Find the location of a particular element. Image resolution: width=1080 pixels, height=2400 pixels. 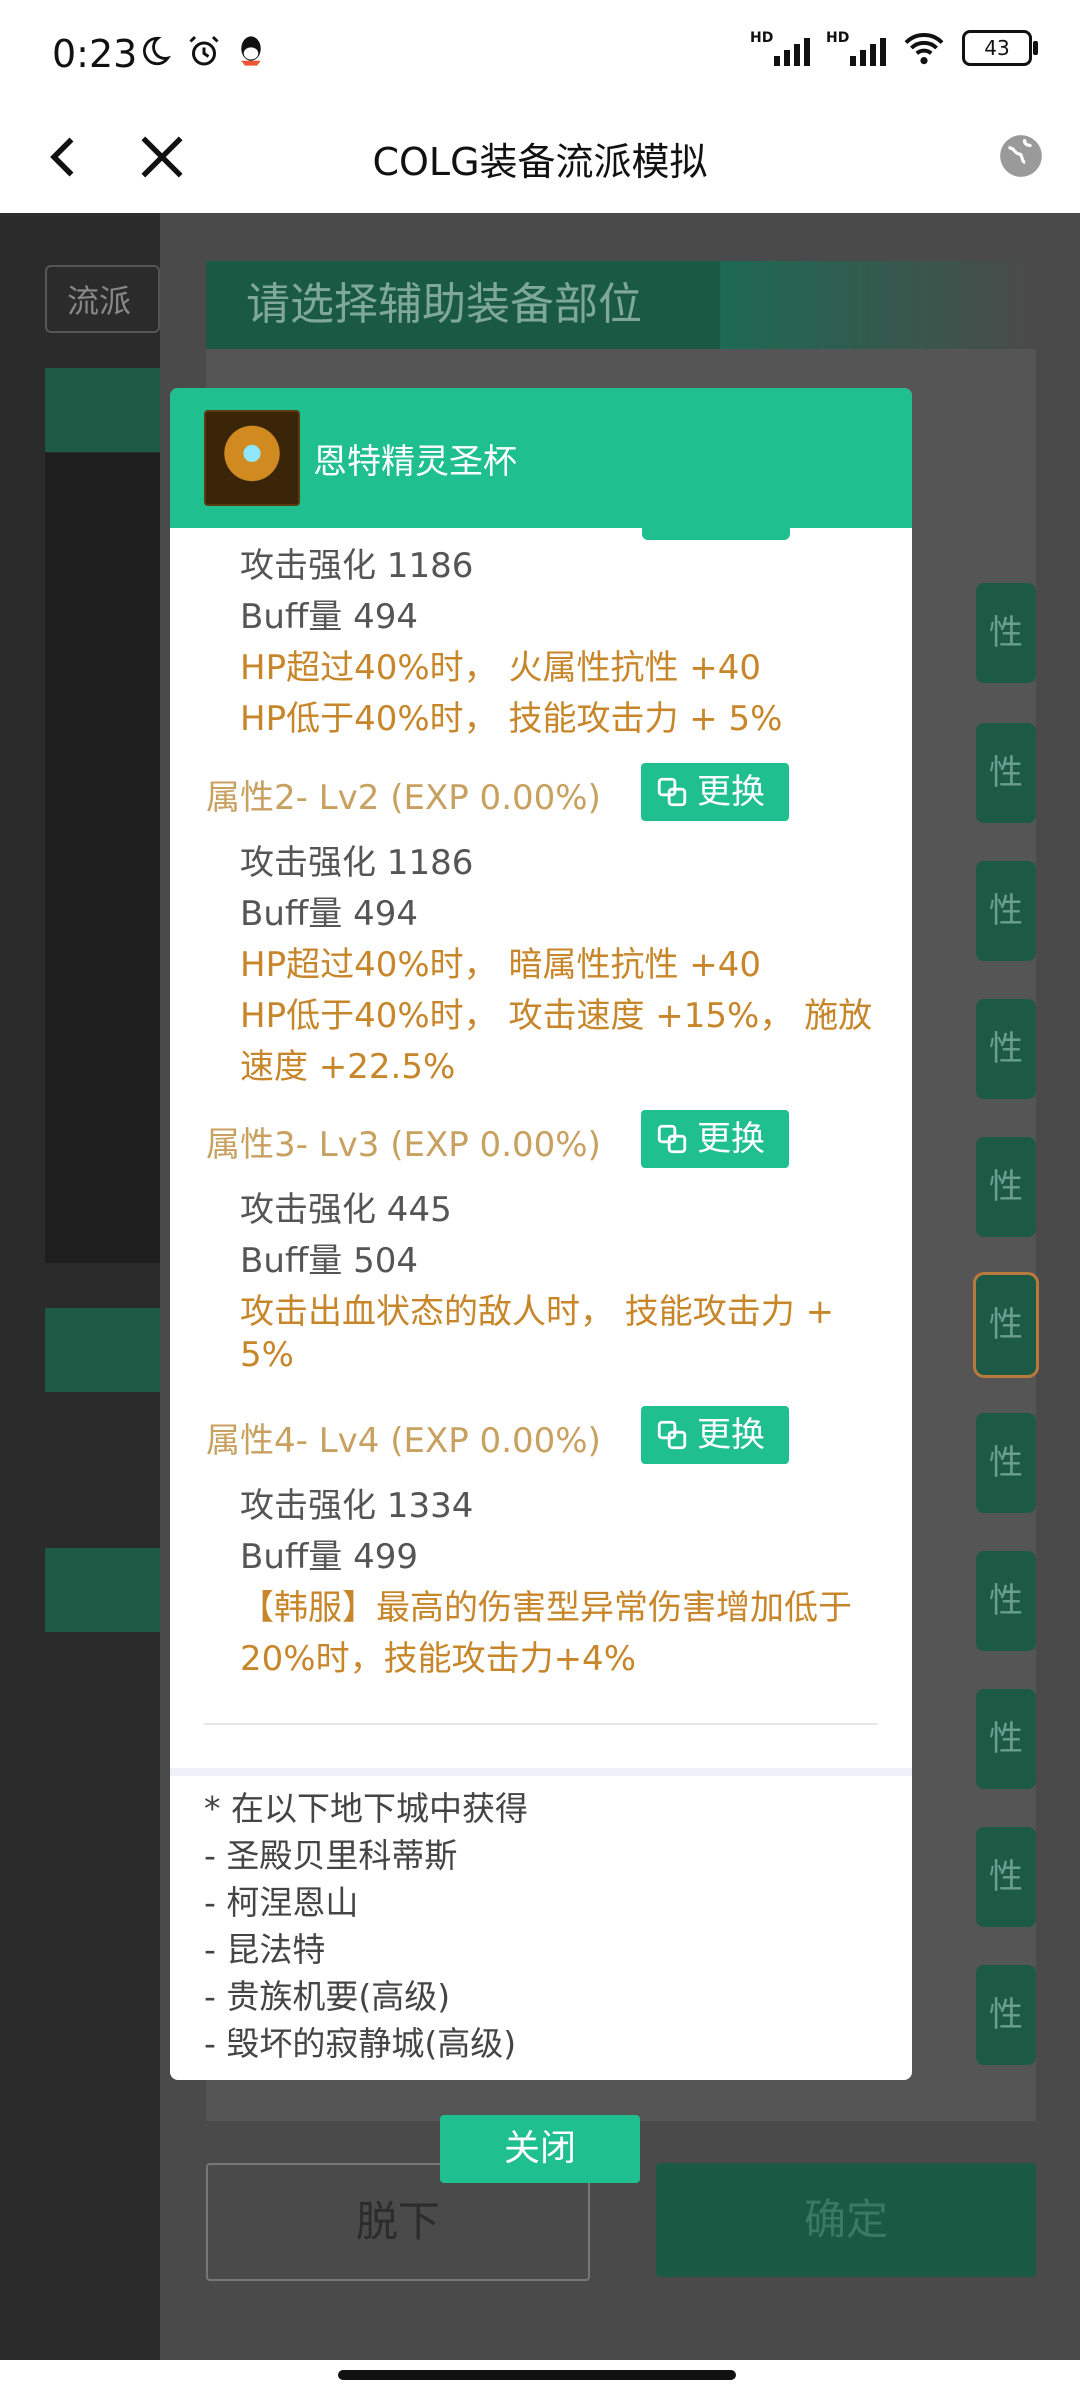

effect-line: 20%时，技能攻击力+4% is located at coordinates (438, 1659).